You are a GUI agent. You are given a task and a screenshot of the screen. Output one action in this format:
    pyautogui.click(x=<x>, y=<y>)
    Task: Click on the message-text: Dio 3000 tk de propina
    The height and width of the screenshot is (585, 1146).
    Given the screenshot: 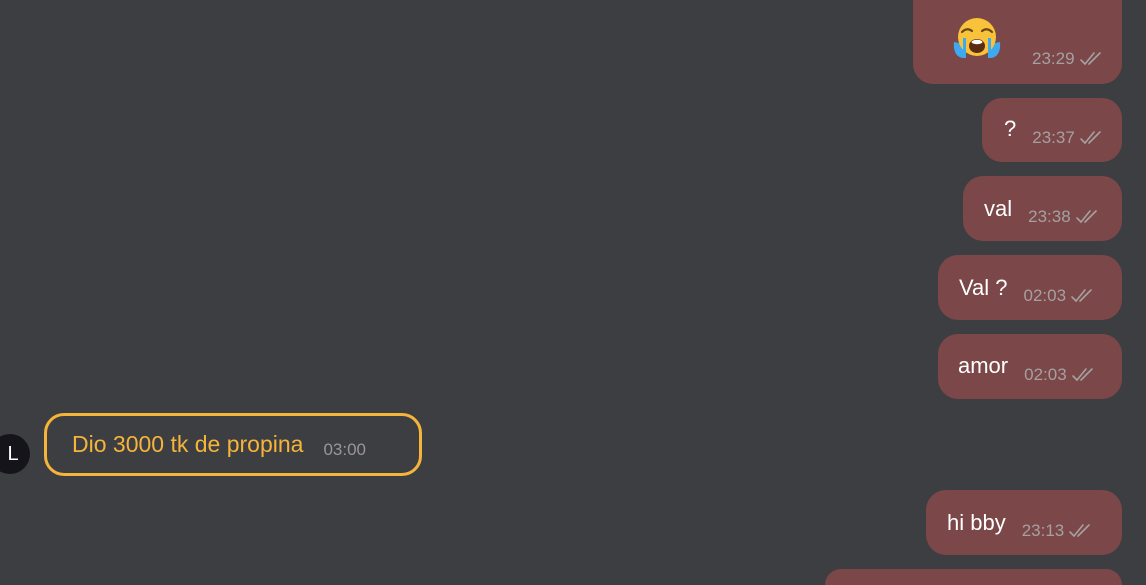 What is the action you would take?
    pyautogui.click(x=188, y=444)
    